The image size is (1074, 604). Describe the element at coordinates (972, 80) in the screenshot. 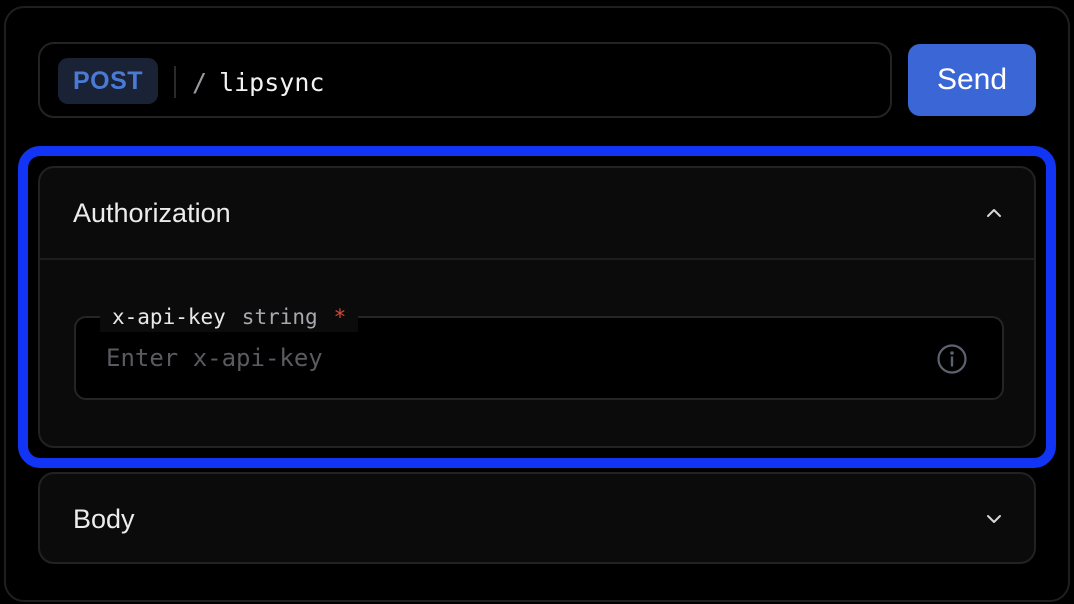

I see `send-button: Send` at that location.